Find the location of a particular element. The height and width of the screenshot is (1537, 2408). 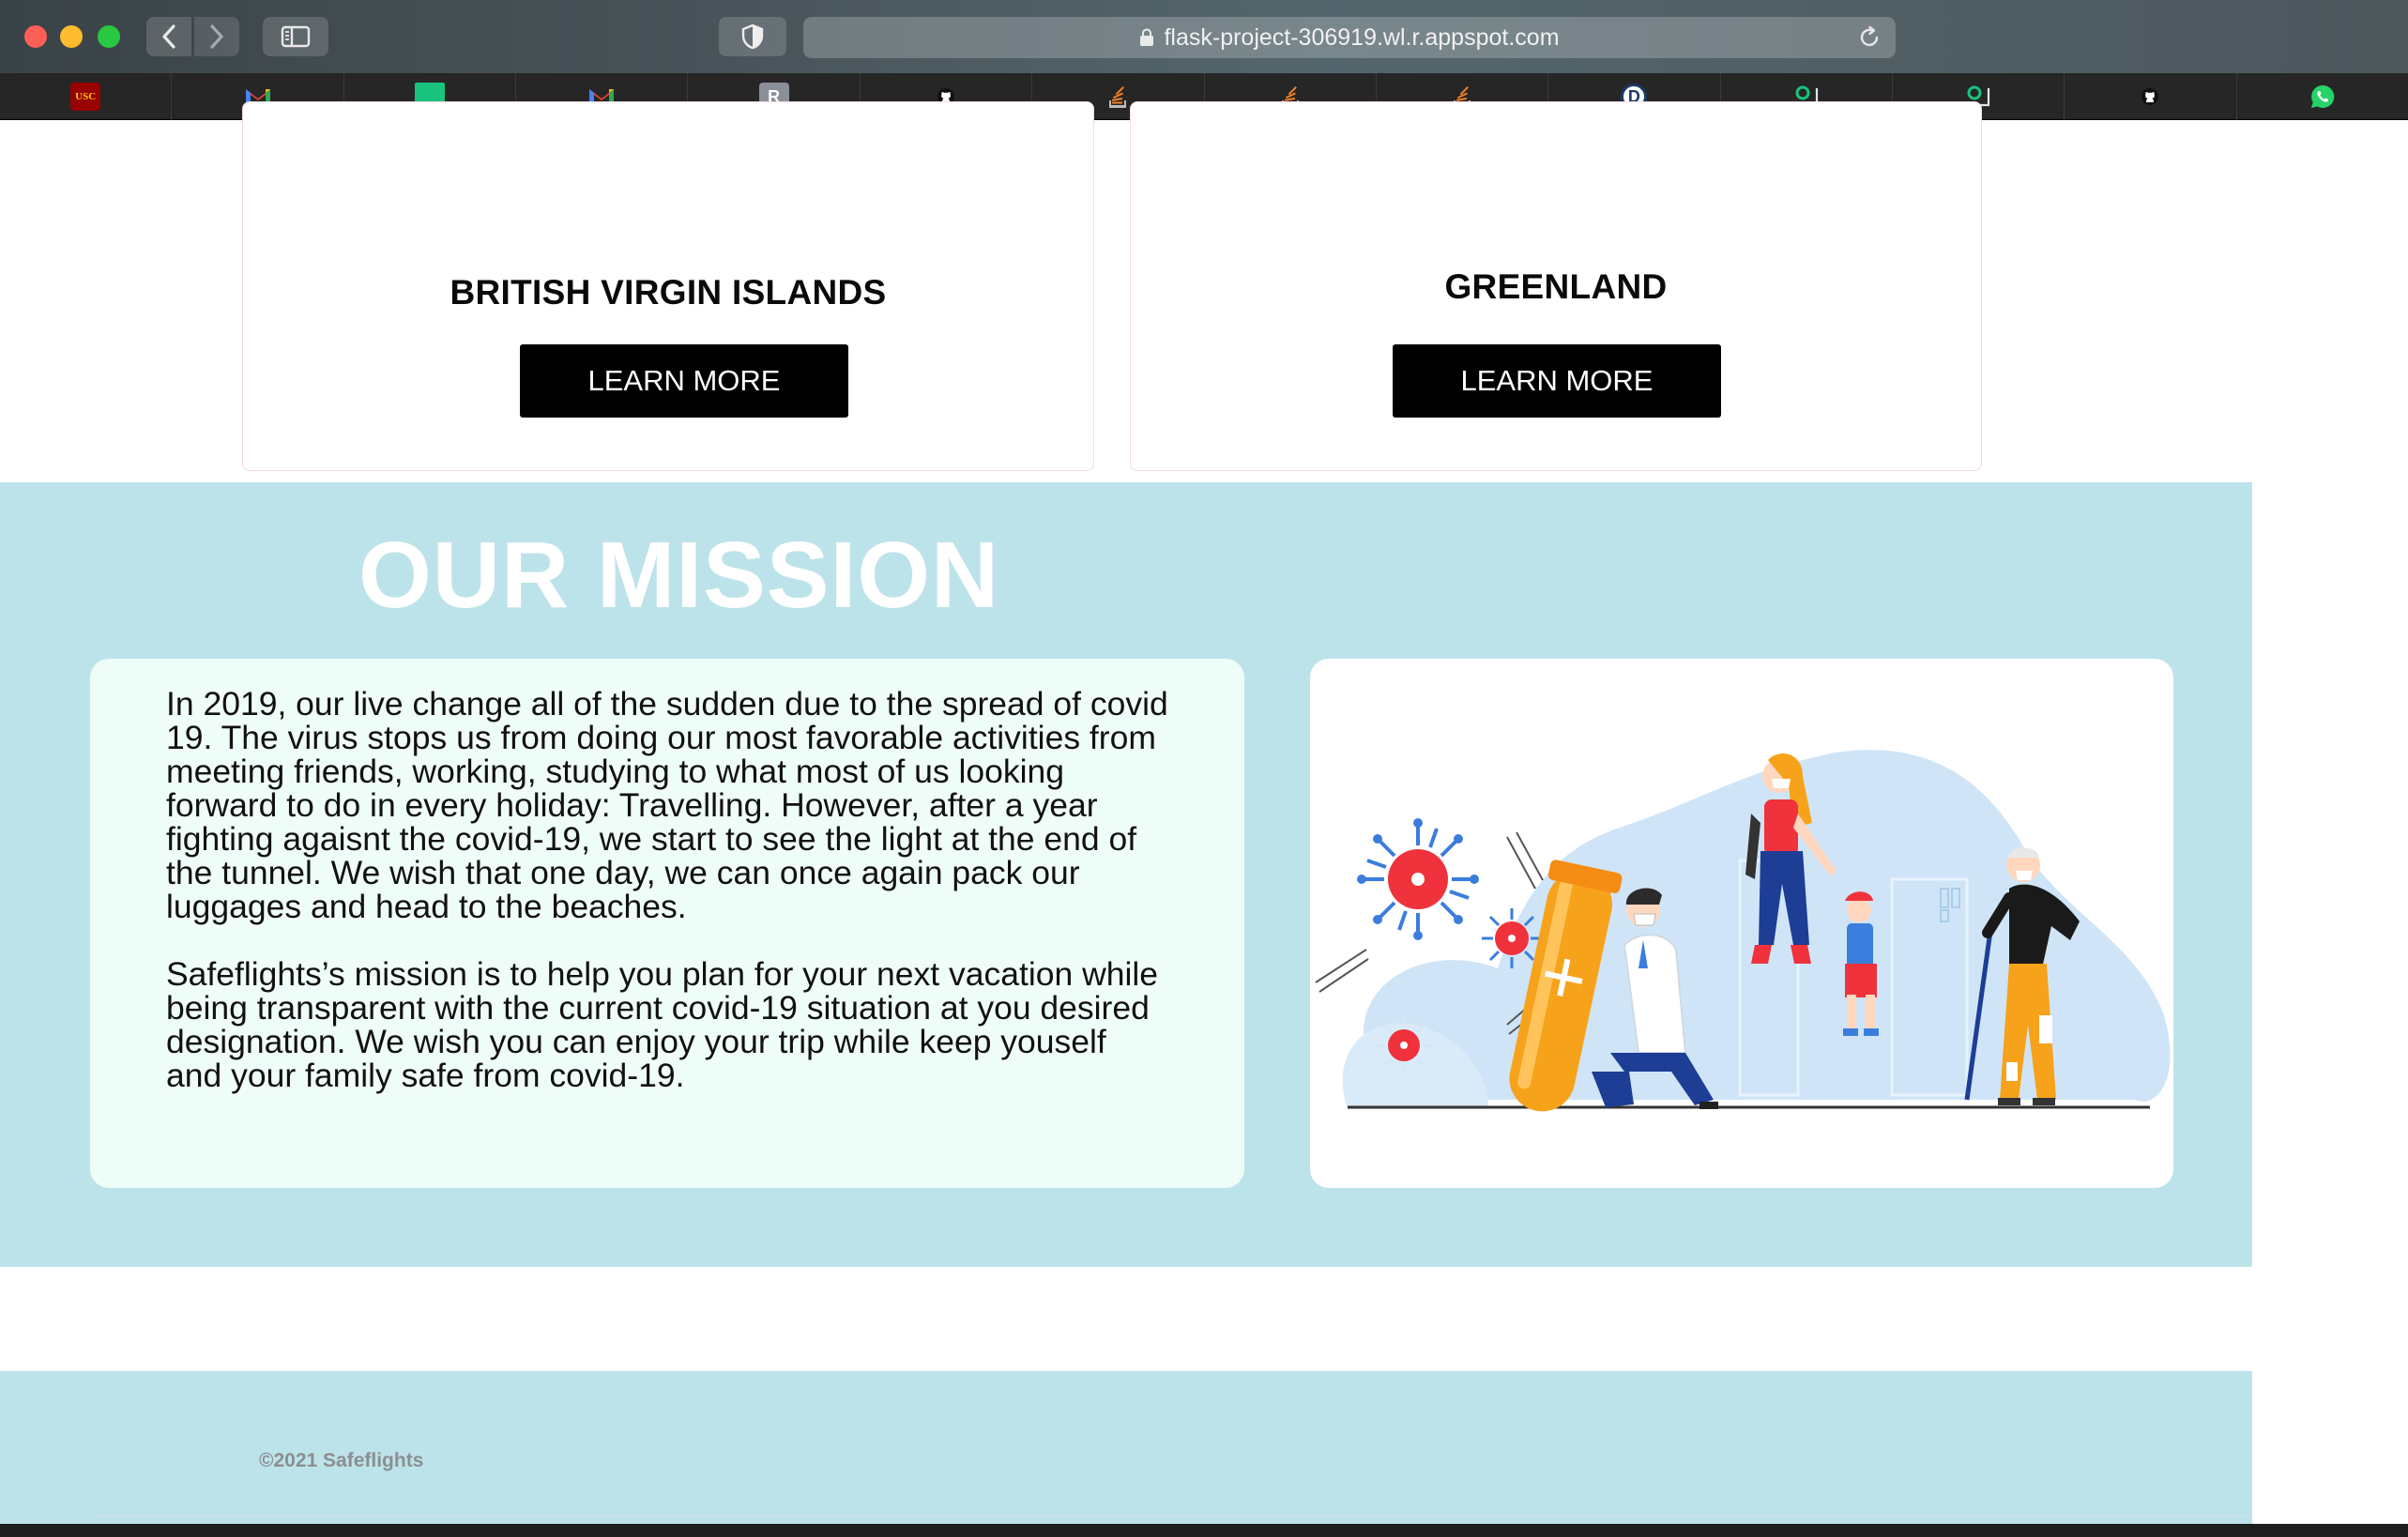

chevron-left-icon is located at coordinates (168, 36).